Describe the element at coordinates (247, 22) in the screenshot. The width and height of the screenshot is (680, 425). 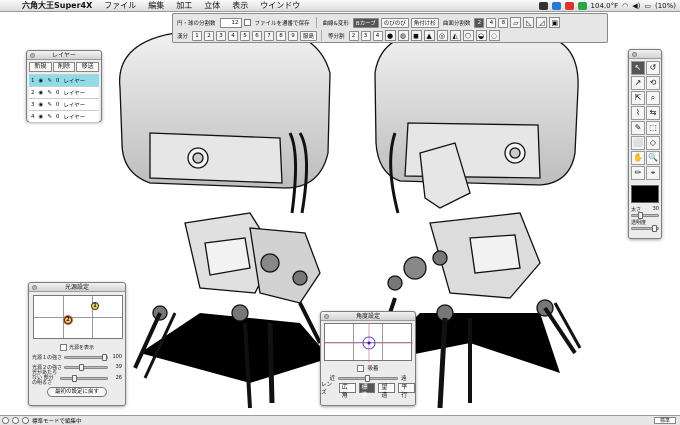
I see `save-serial-checkbox` at that location.